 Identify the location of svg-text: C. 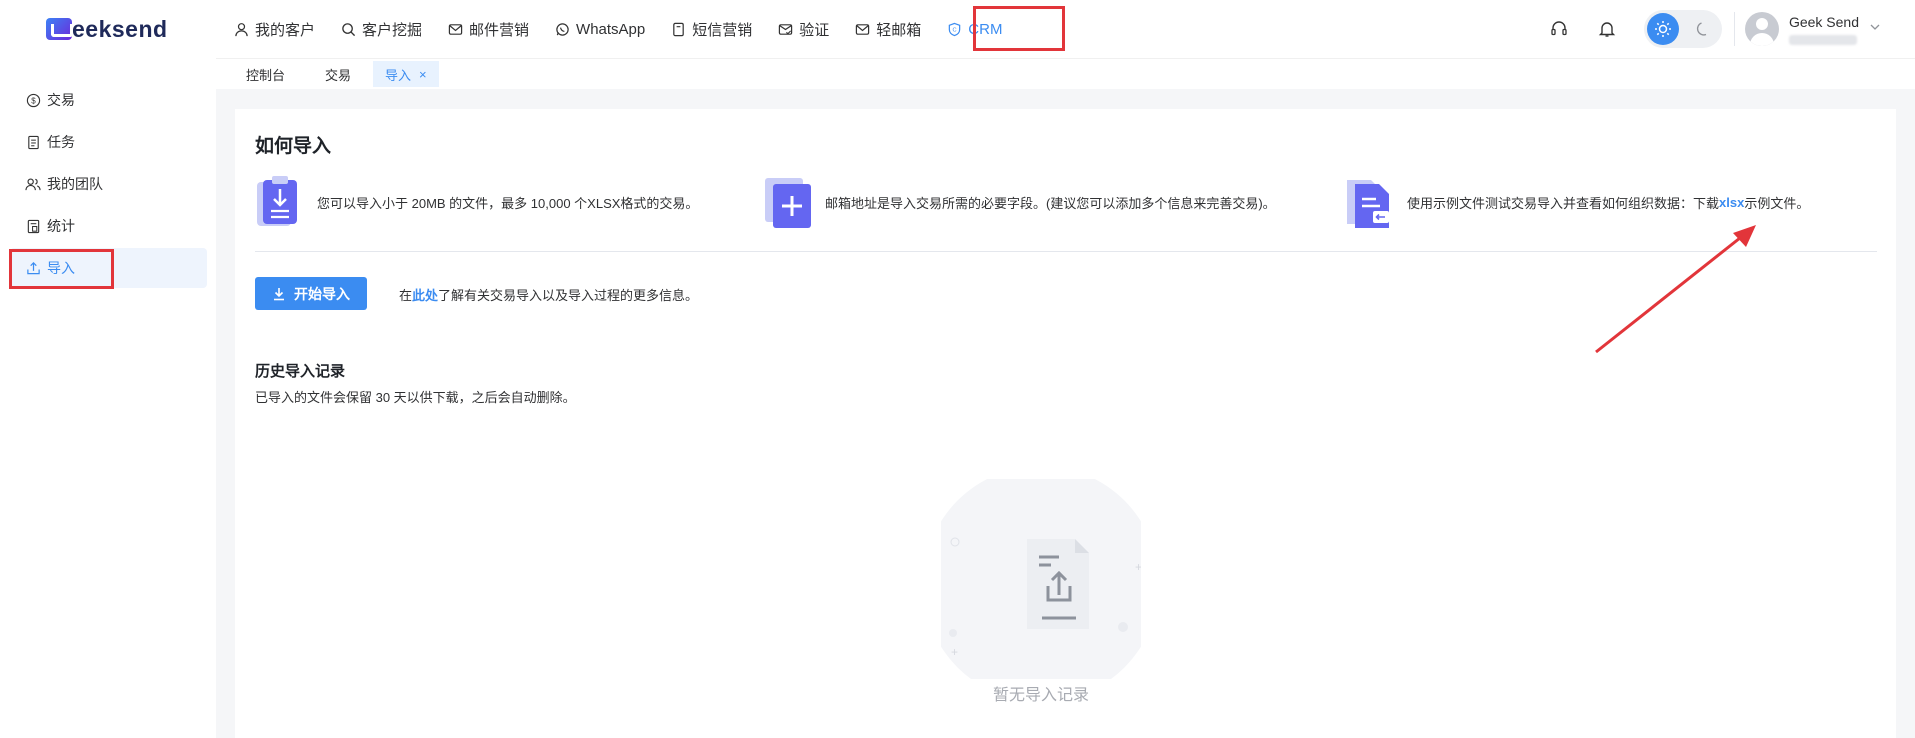
(954, 30).